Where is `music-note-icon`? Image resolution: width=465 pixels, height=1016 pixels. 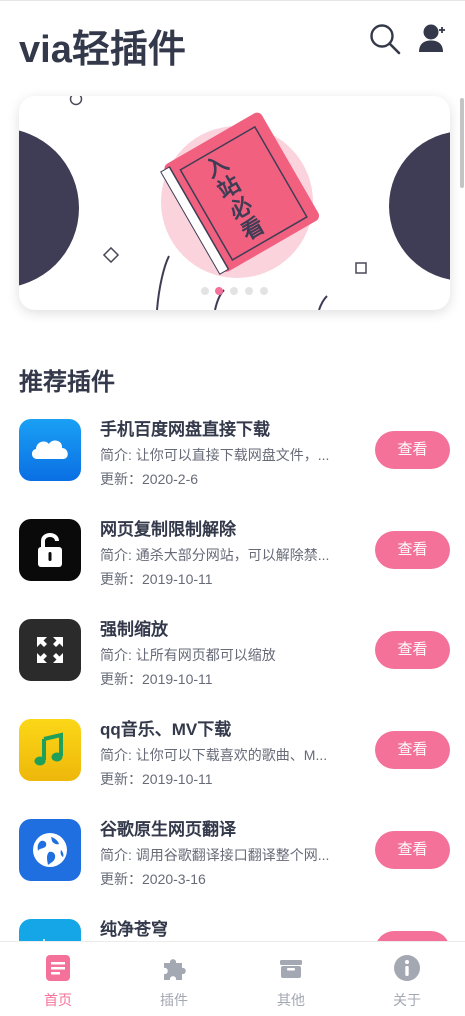 music-note-icon is located at coordinates (50, 750).